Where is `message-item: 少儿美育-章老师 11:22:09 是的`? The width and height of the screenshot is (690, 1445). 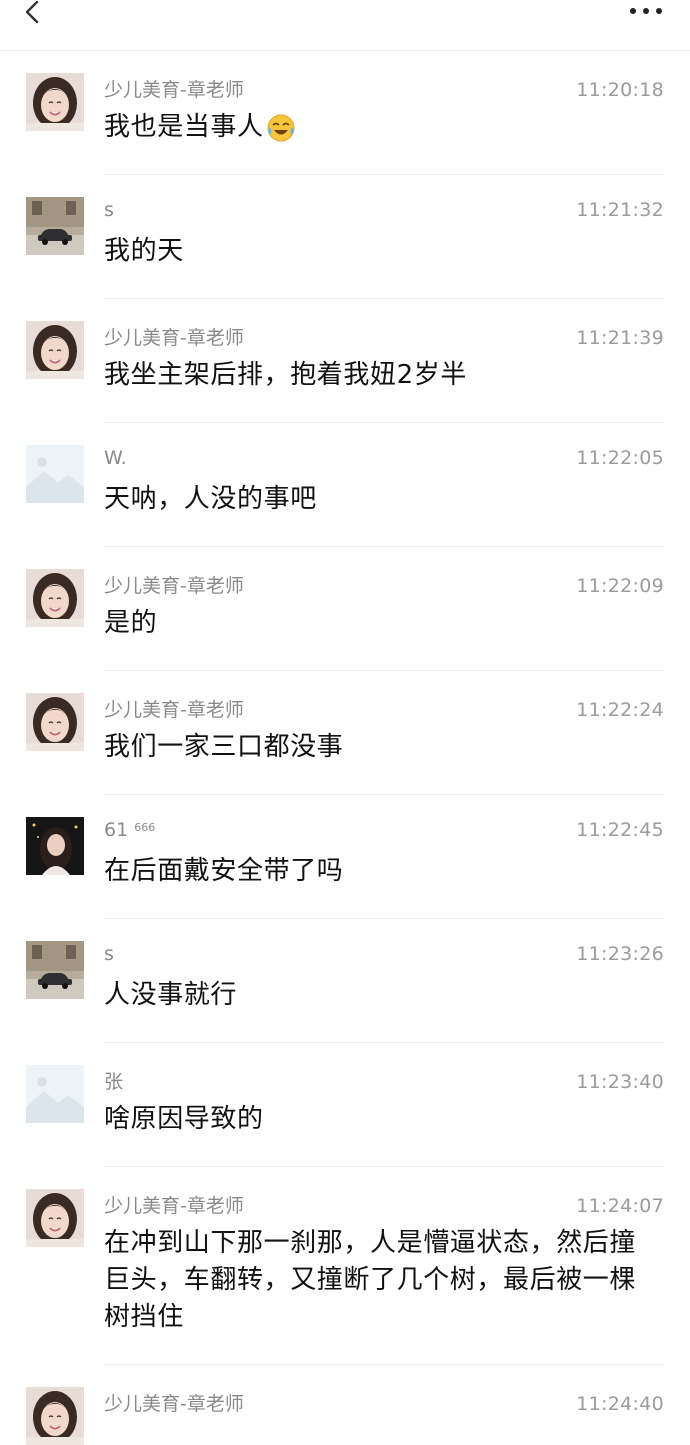 message-item: 少儿美育-章老师 11:22:09 是的 is located at coordinates (345, 609).